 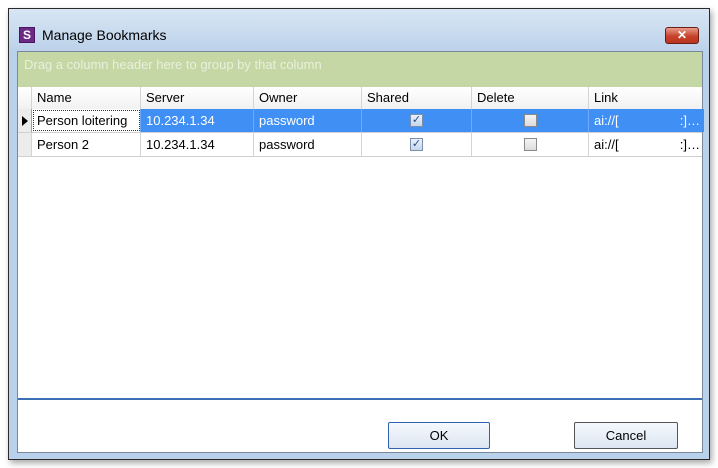 I want to click on ok-button: OK, so click(x=439, y=435).